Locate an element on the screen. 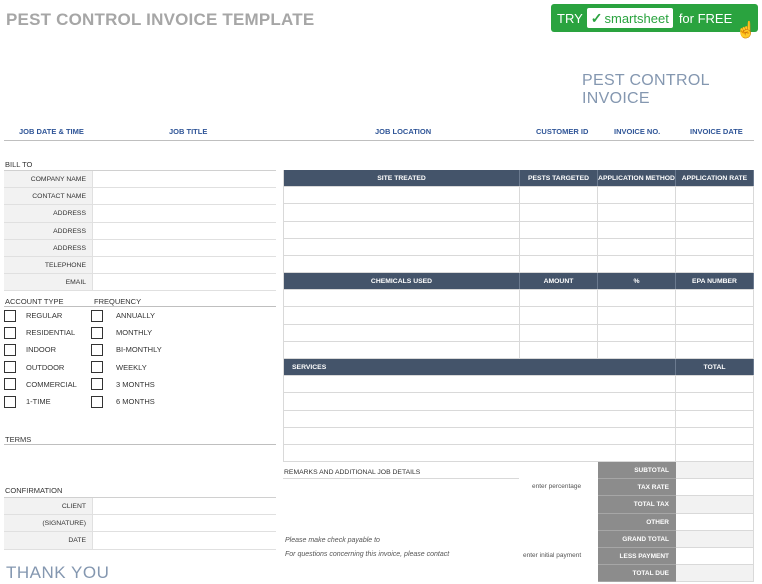 The height and width of the screenshot is (584, 762). signature-field is located at coordinates (184, 523).